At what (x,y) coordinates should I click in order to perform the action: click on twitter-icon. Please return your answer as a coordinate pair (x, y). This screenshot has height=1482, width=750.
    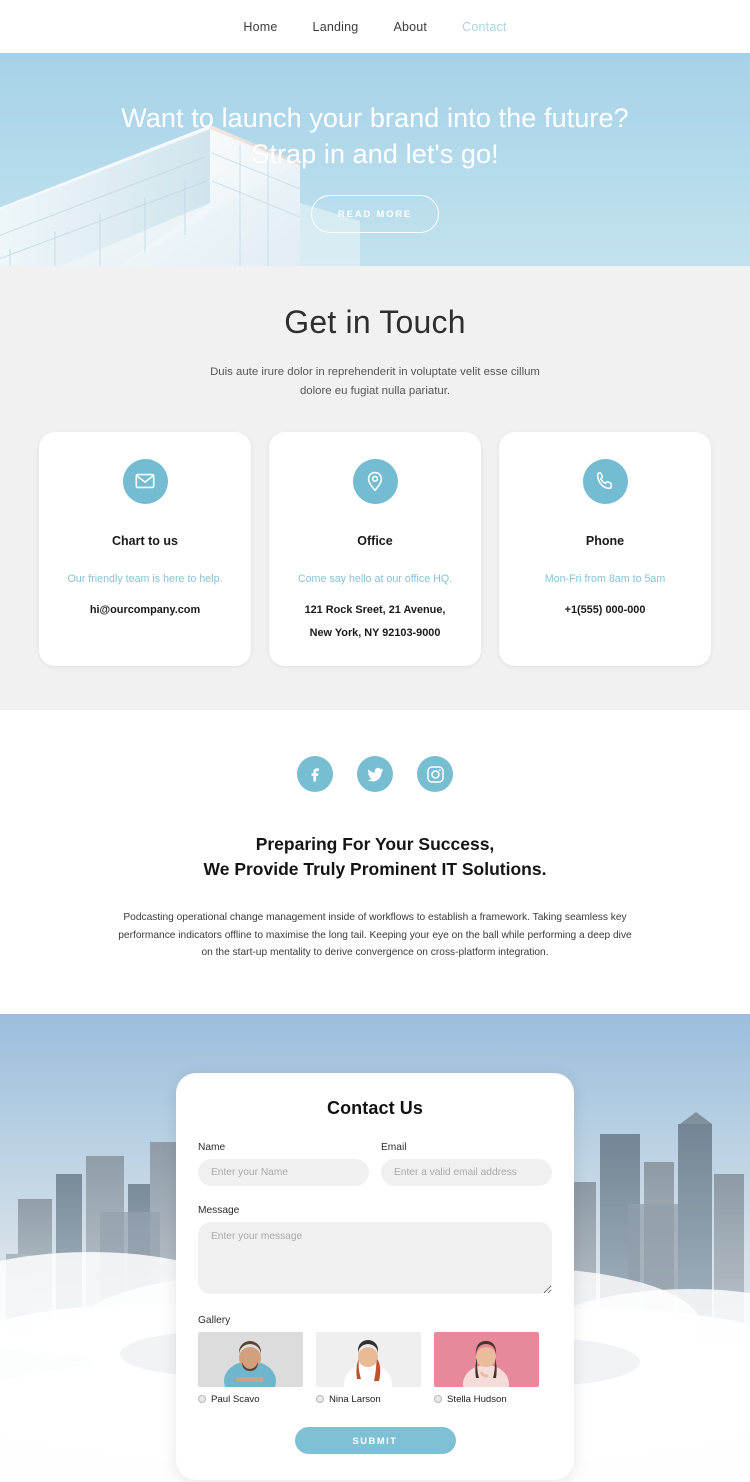
    Looking at the image, I should click on (375, 774).